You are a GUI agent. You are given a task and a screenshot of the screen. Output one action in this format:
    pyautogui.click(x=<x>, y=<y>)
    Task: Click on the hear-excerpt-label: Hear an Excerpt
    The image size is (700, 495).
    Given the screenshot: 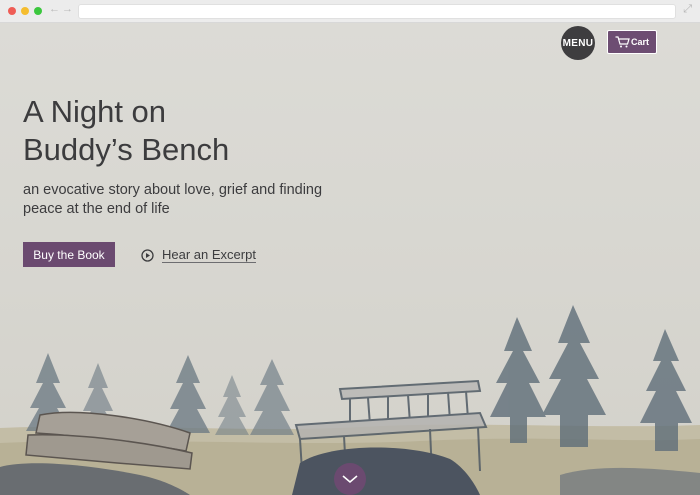 What is the action you would take?
    pyautogui.click(x=209, y=255)
    